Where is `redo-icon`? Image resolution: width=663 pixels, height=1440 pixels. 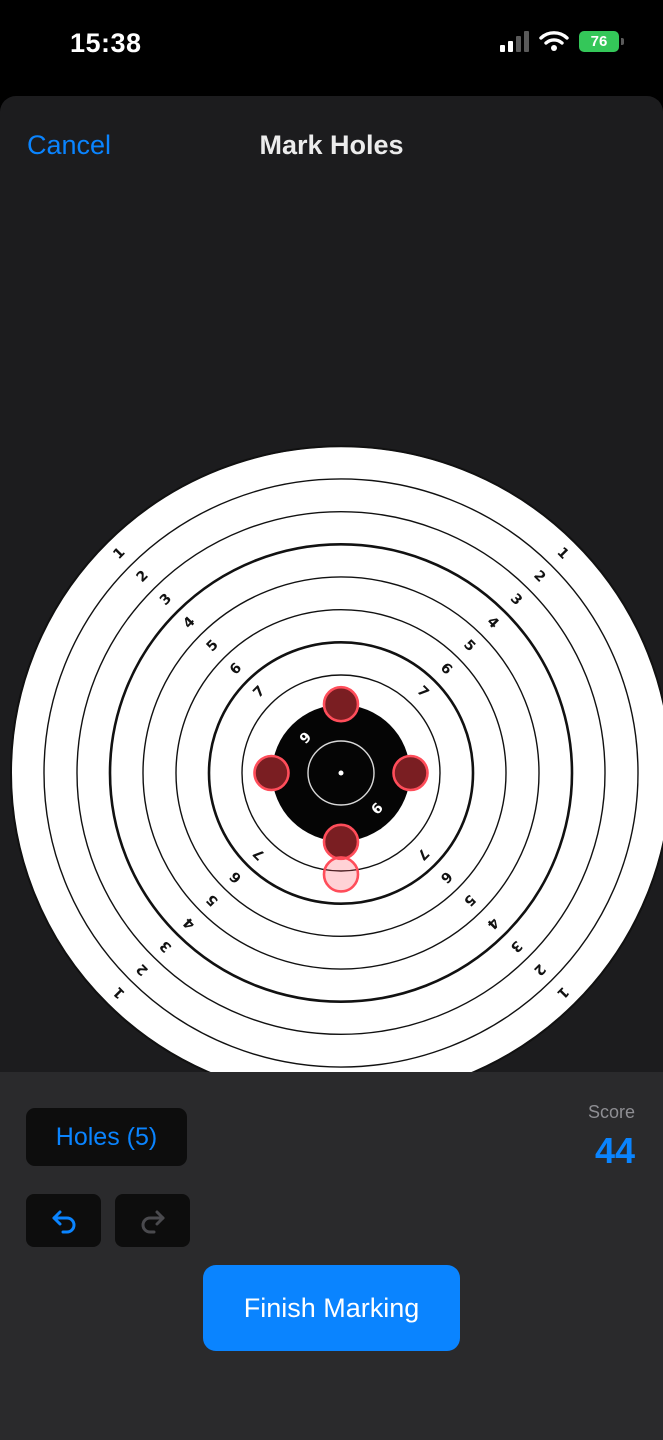
redo-icon is located at coordinates (152, 1221).